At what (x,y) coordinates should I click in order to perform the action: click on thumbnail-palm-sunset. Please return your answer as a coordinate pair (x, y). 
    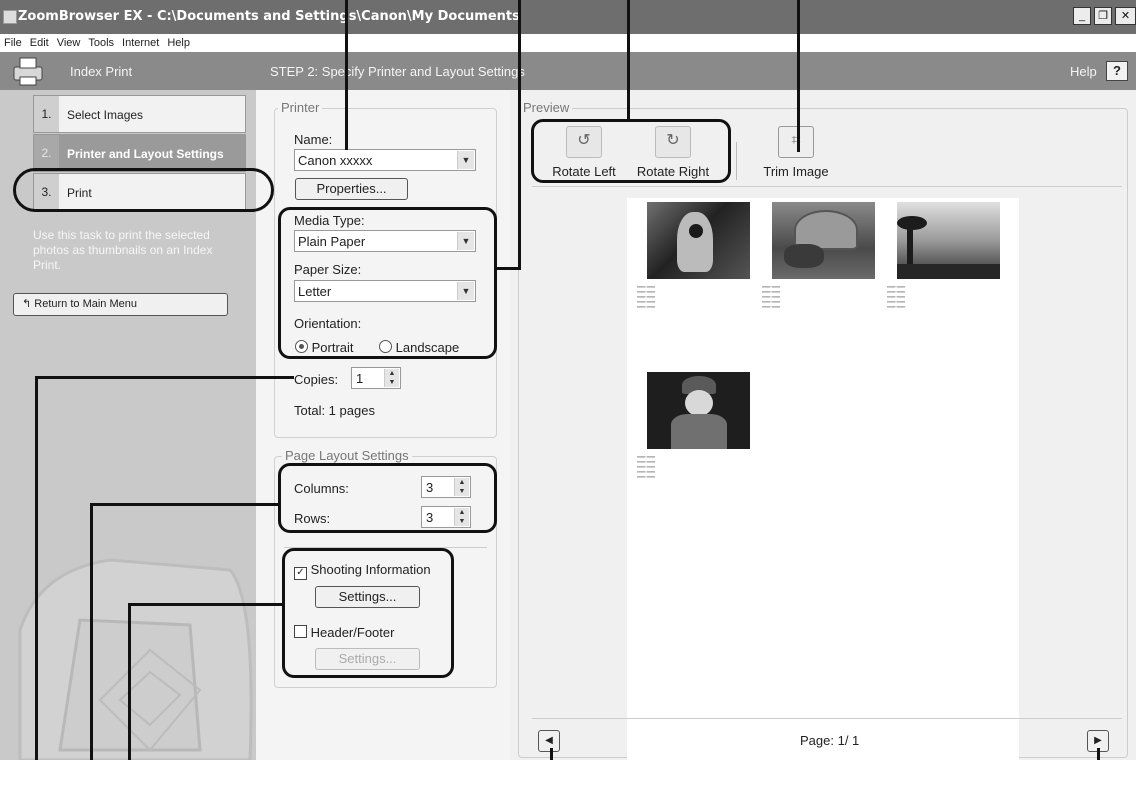
    Looking at the image, I should click on (948, 240).